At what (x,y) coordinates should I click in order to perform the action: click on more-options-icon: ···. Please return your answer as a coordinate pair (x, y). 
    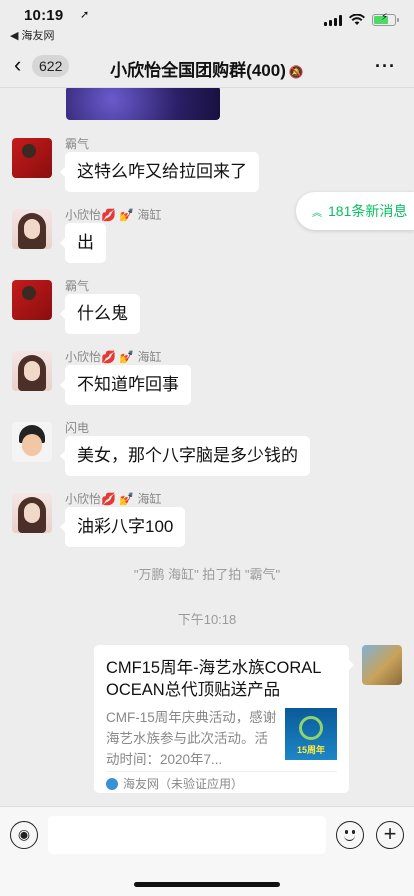
    Looking at the image, I should click on (385, 66).